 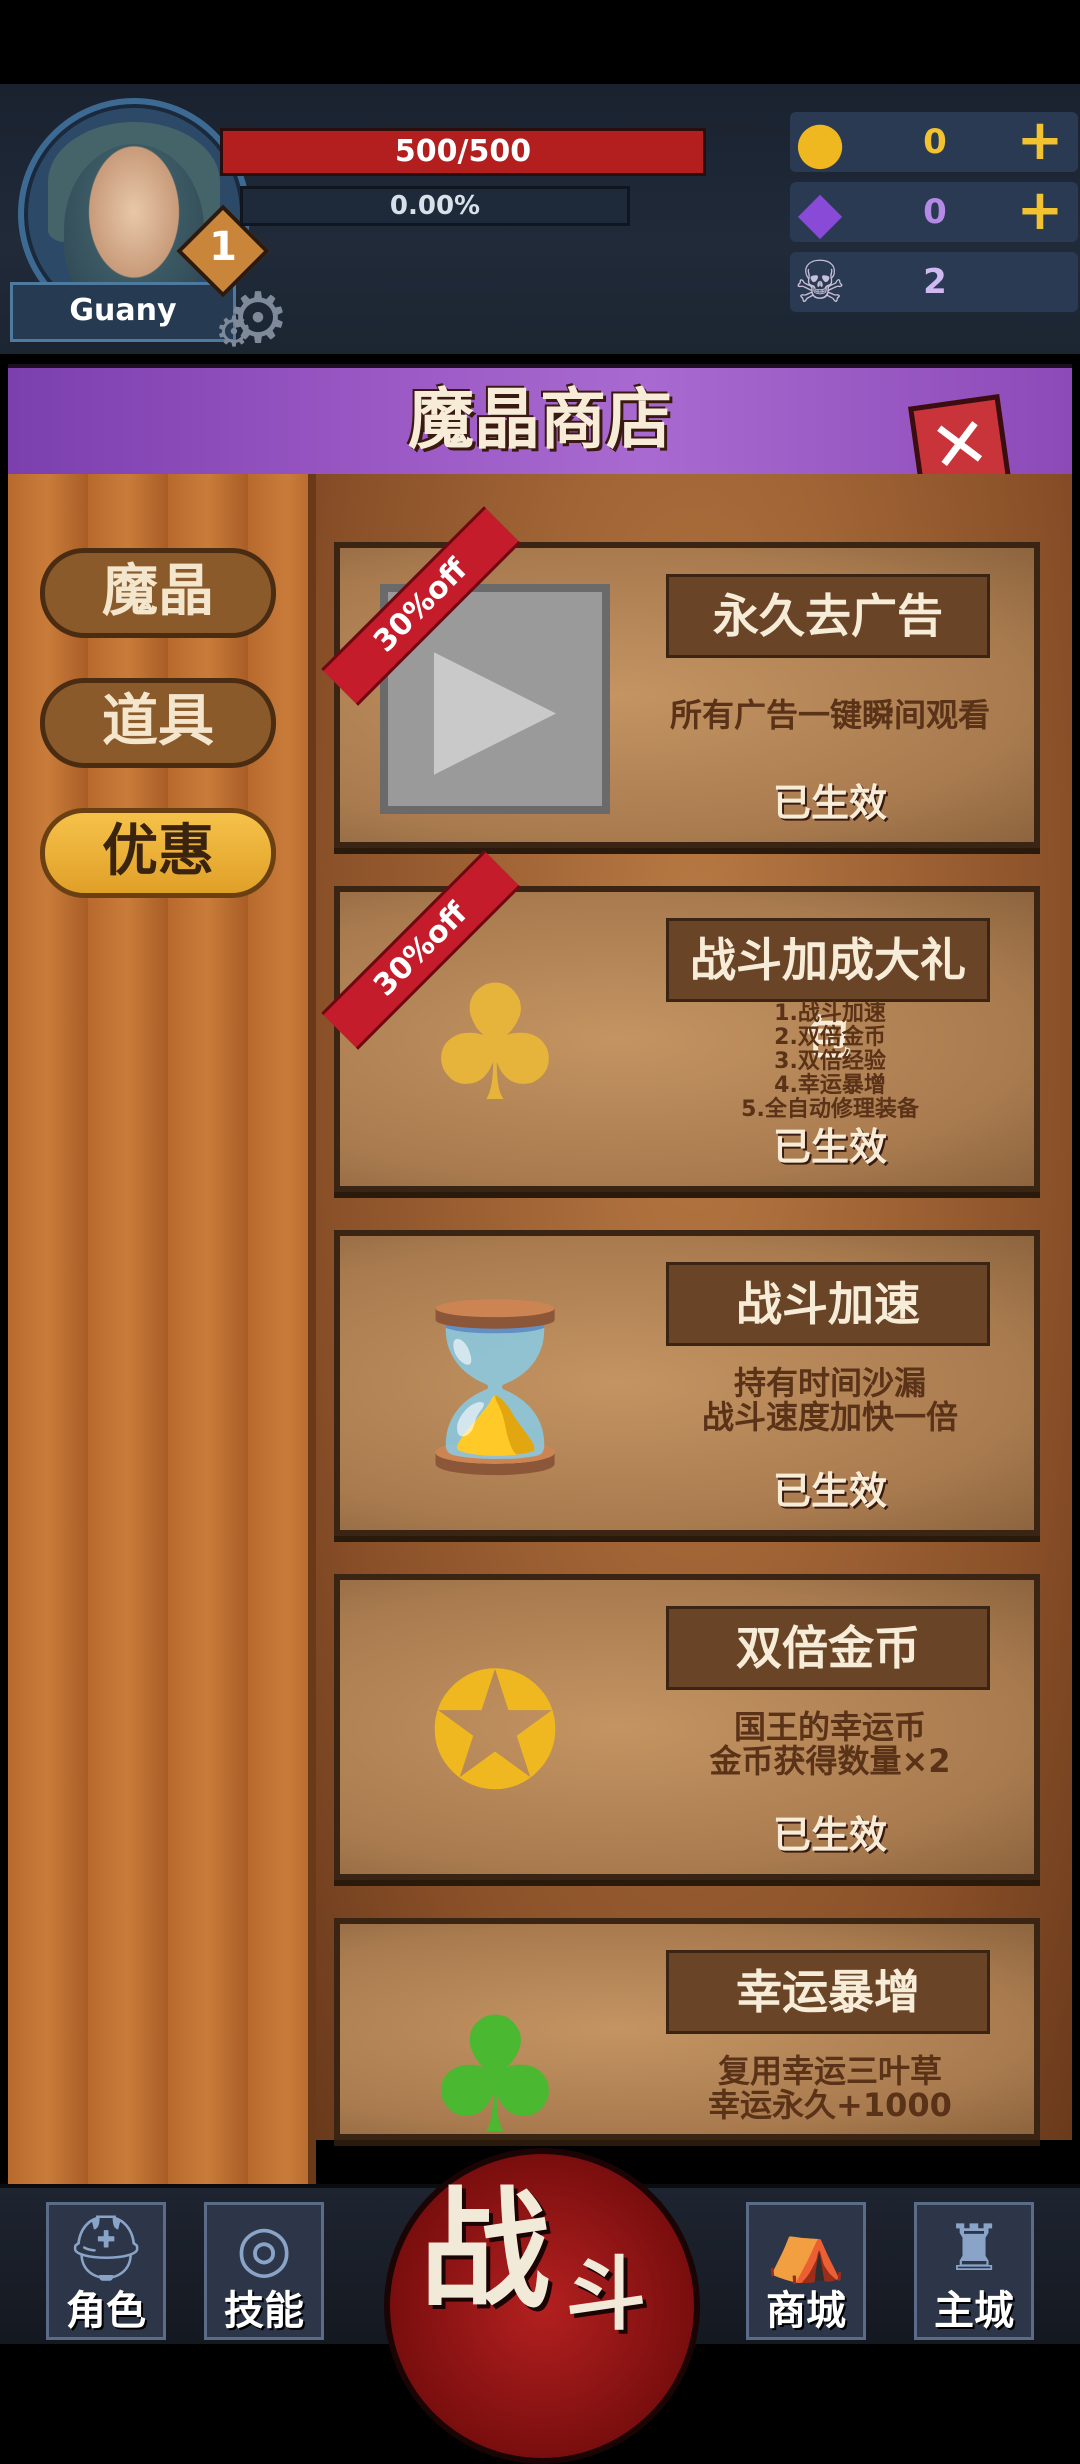 I want to click on nav-mall: ⛺ 商城, so click(x=806, y=2271).